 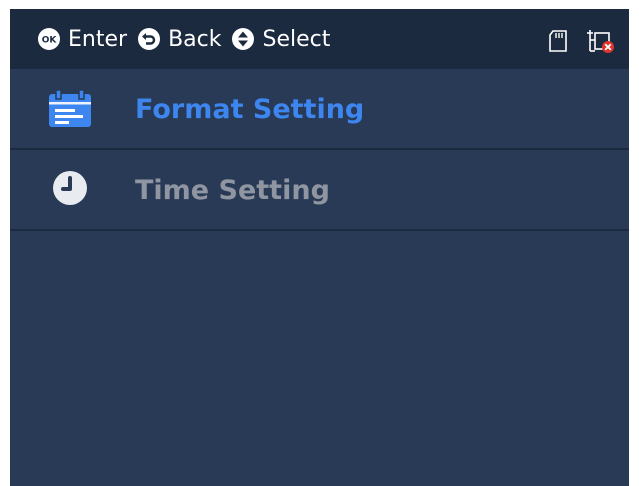 I want to click on sd-card-icon, so click(x=558, y=43).